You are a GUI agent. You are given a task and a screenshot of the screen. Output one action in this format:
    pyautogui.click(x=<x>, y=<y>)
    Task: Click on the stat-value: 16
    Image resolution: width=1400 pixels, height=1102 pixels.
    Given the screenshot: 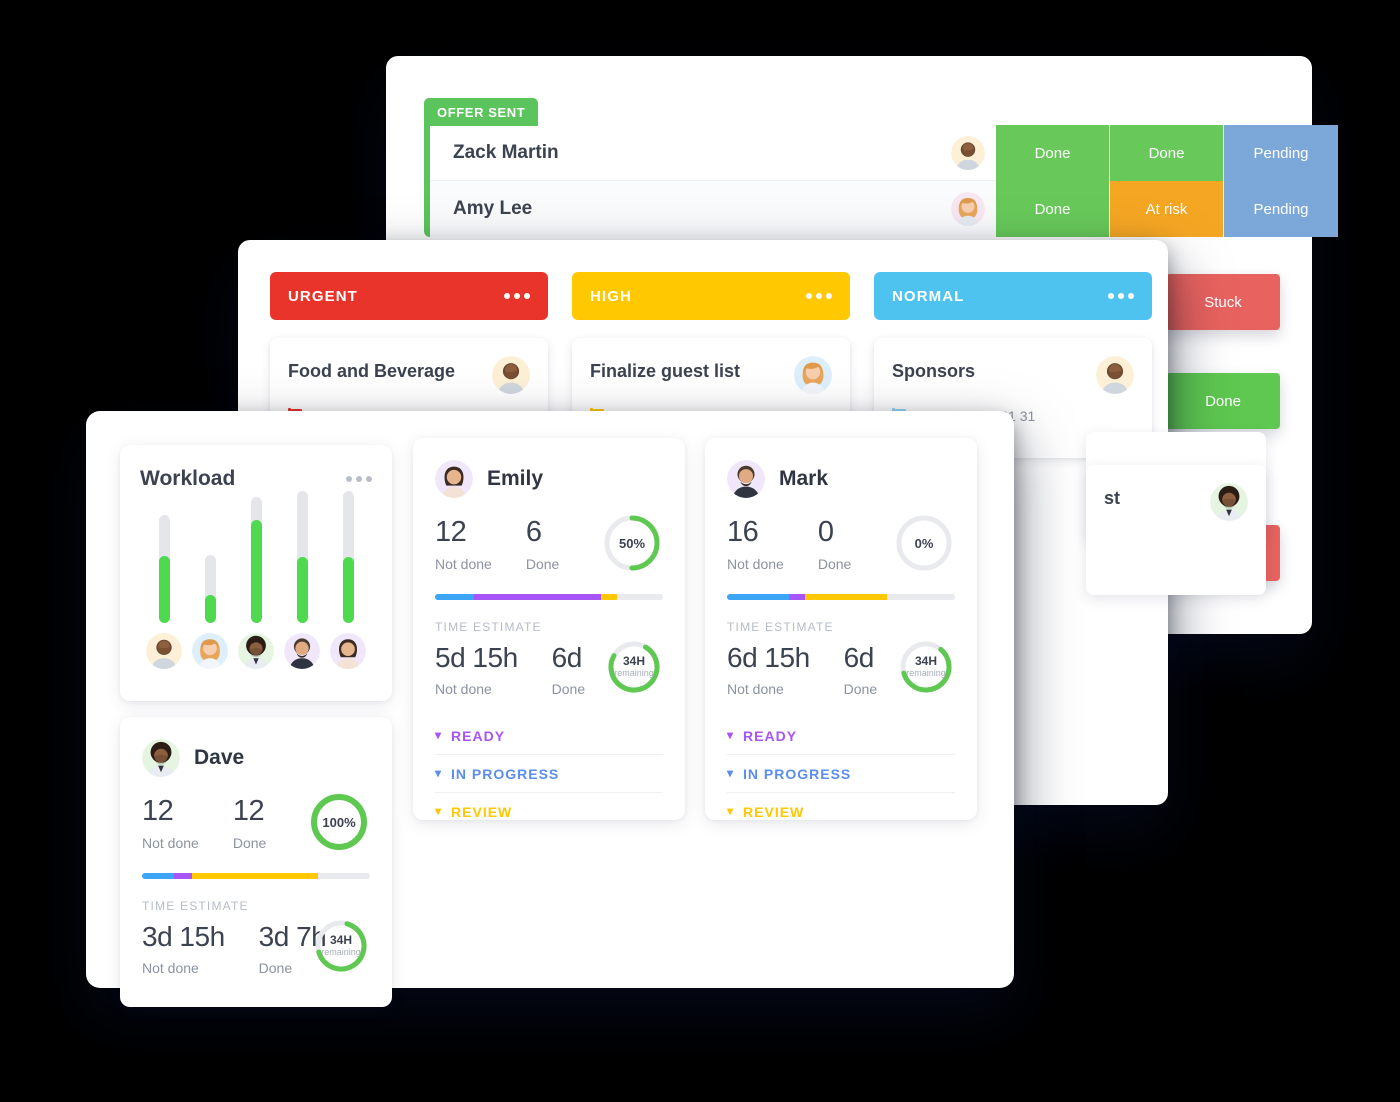 What is the action you would take?
    pyautogui.click(x=743, y=532)
    